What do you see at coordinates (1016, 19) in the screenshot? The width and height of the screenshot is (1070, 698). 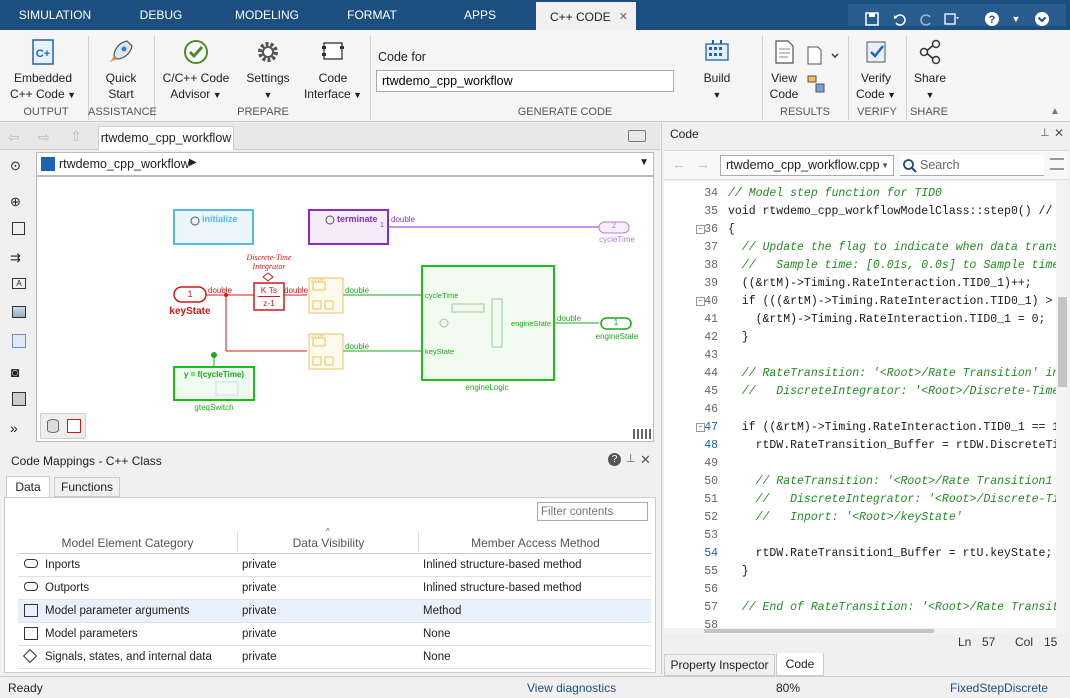 I see `help-dropdown-icon: ▼` at bounding box center [1016, 19].